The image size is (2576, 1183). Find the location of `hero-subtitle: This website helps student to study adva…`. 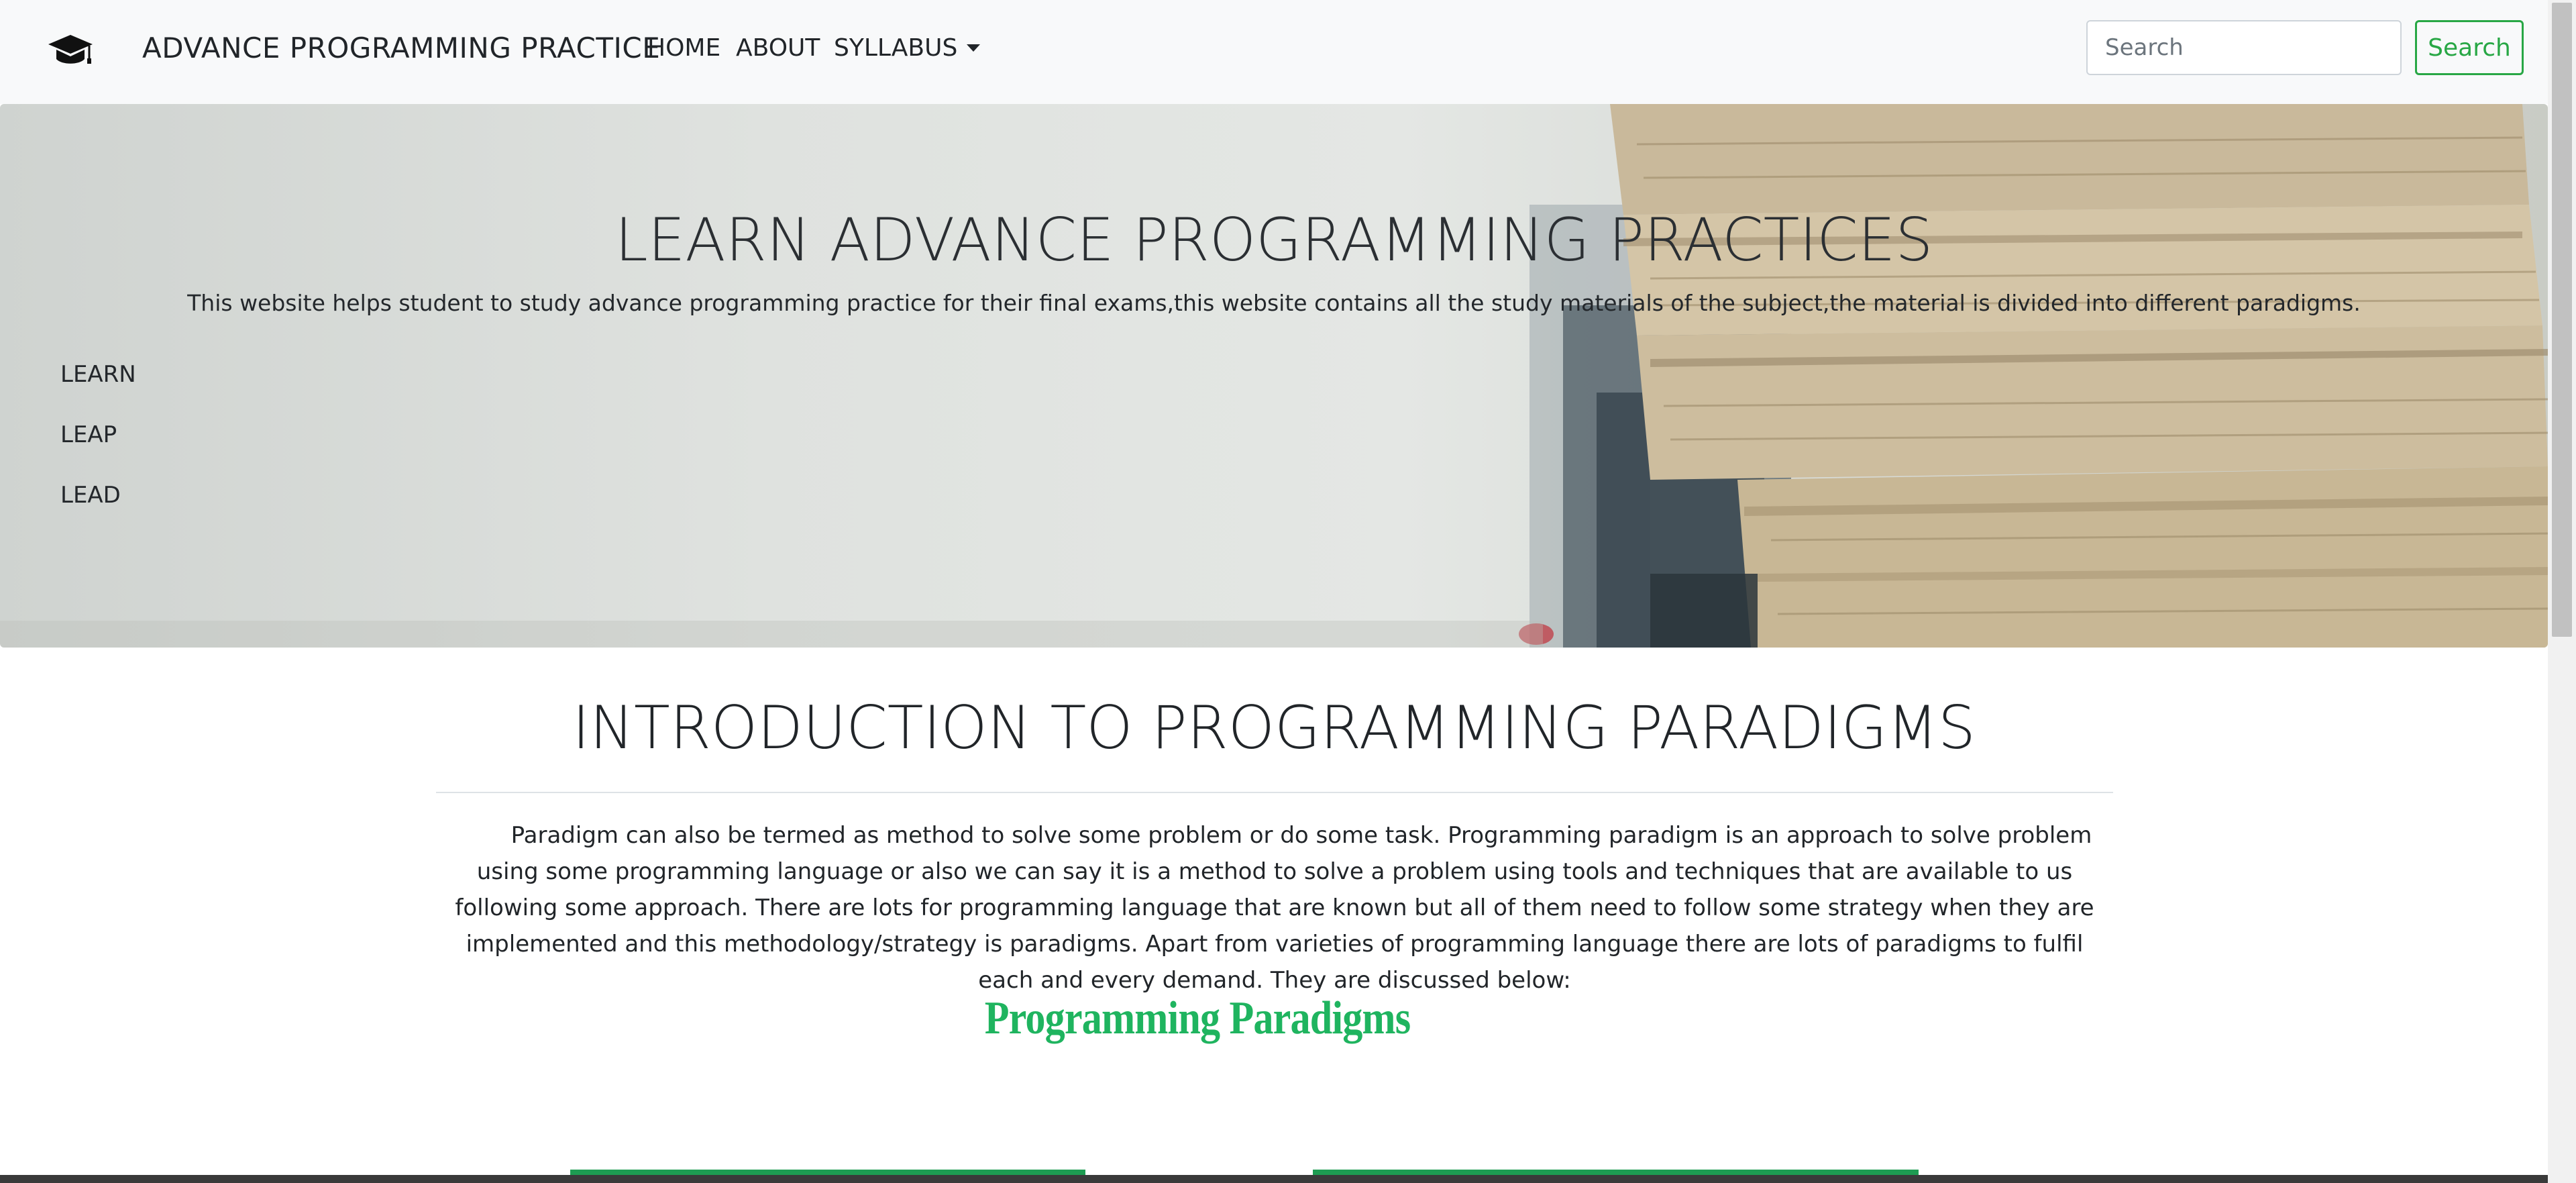

hero-subtitle: This website helps student to study adva… is located at coordinates (1274, 303).